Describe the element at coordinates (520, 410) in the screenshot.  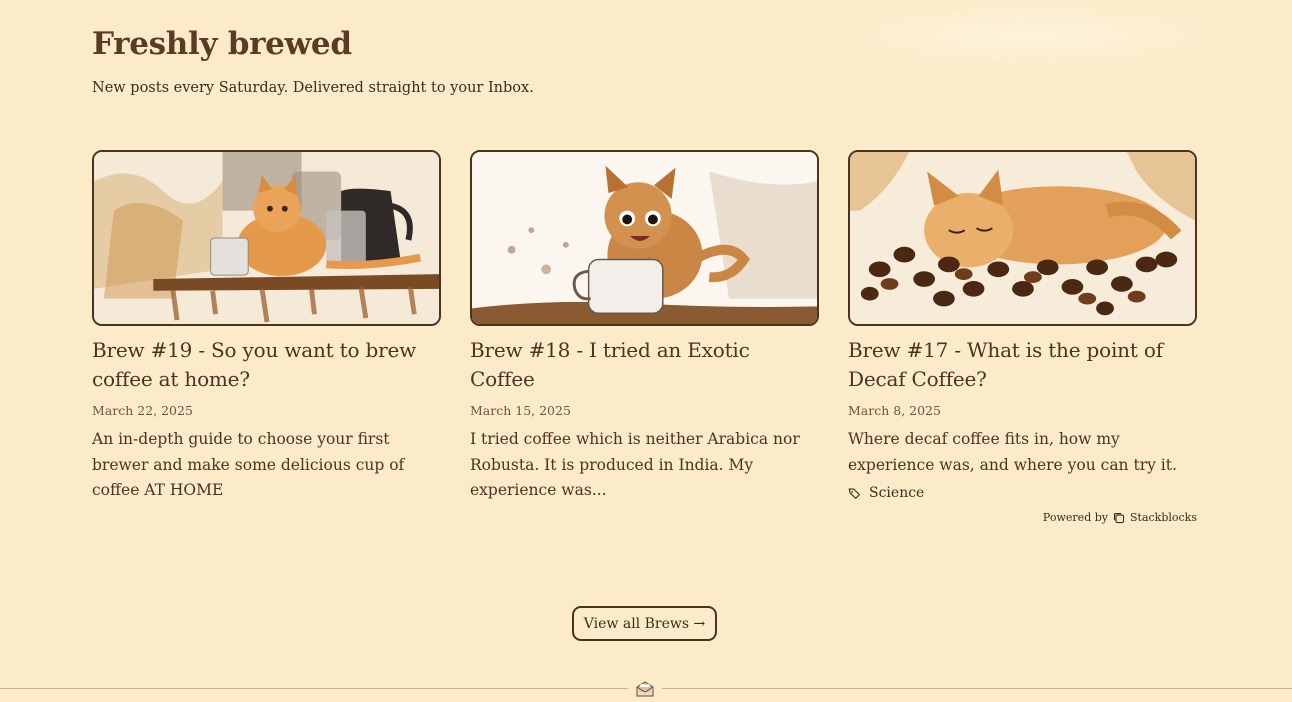
I see `post-date: March 15, 2025` at that location.